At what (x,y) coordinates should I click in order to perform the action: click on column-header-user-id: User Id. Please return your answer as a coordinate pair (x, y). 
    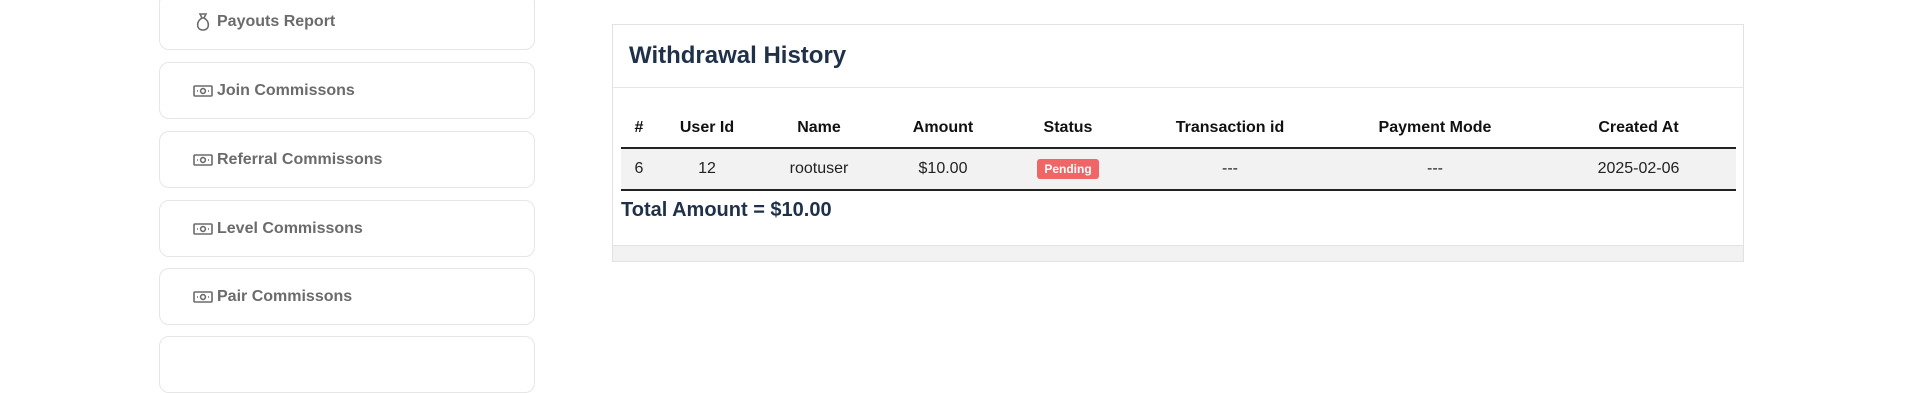
    Looking at the image, I should click on (707, 129).